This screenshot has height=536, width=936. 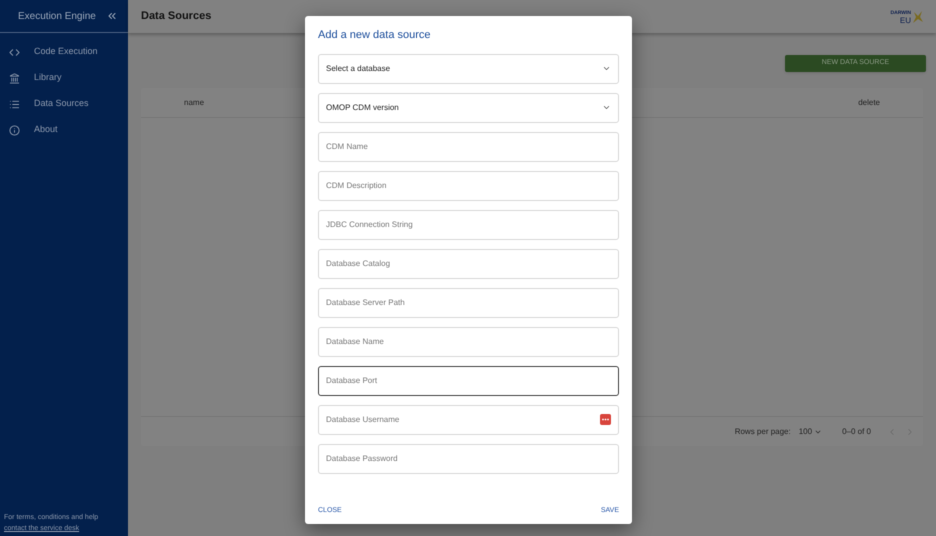 What do you see at coordinates (605, 419) in the screenshot?
I see `password-manager-icon` at bounding box center [605, 419].